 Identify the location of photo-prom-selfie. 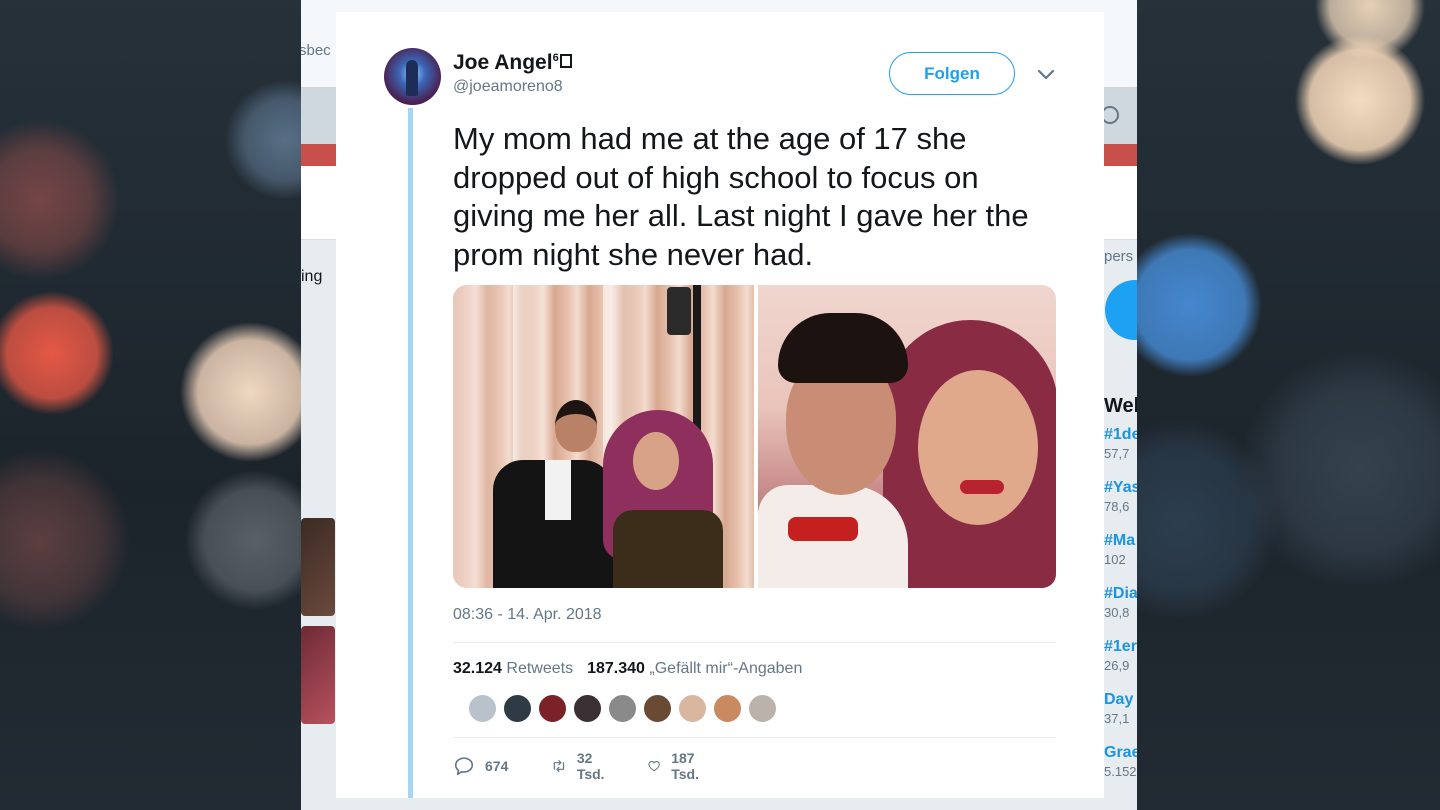
(907, 436).